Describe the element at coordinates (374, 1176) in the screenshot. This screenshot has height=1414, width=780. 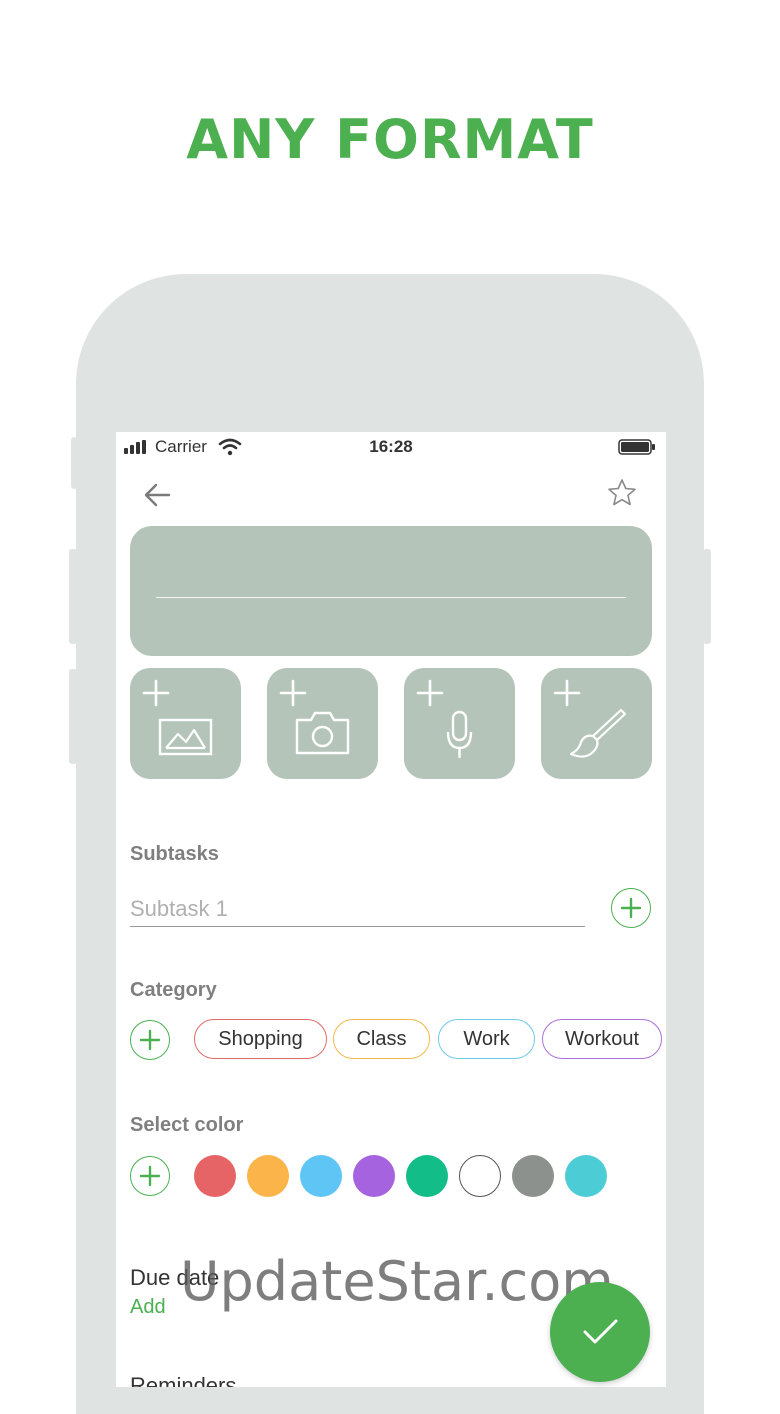
I see `color-swatch-purple` at that location.